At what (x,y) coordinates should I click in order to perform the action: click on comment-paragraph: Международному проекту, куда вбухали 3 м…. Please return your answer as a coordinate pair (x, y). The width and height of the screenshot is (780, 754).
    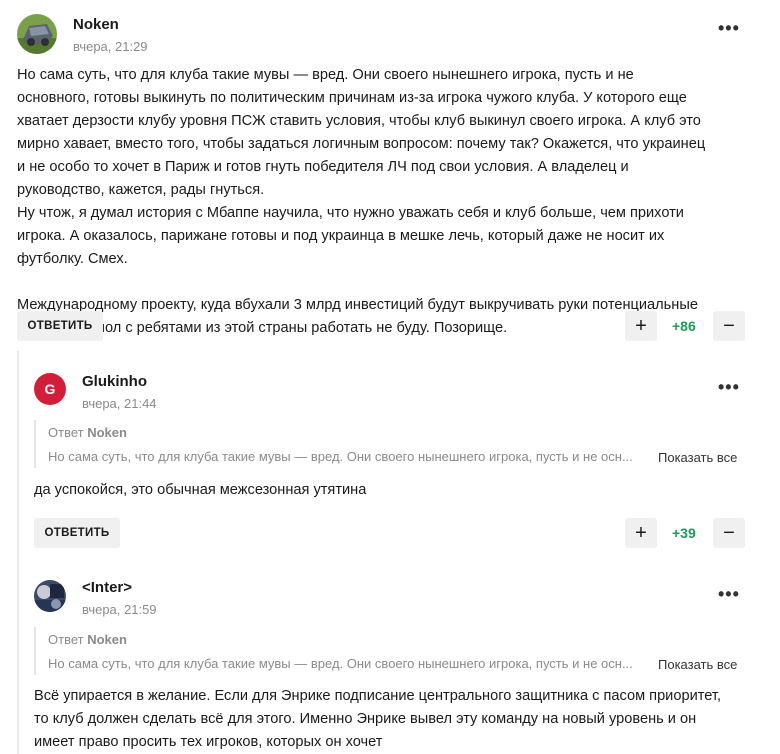
    Looking at the image, I should click on (357, 316).